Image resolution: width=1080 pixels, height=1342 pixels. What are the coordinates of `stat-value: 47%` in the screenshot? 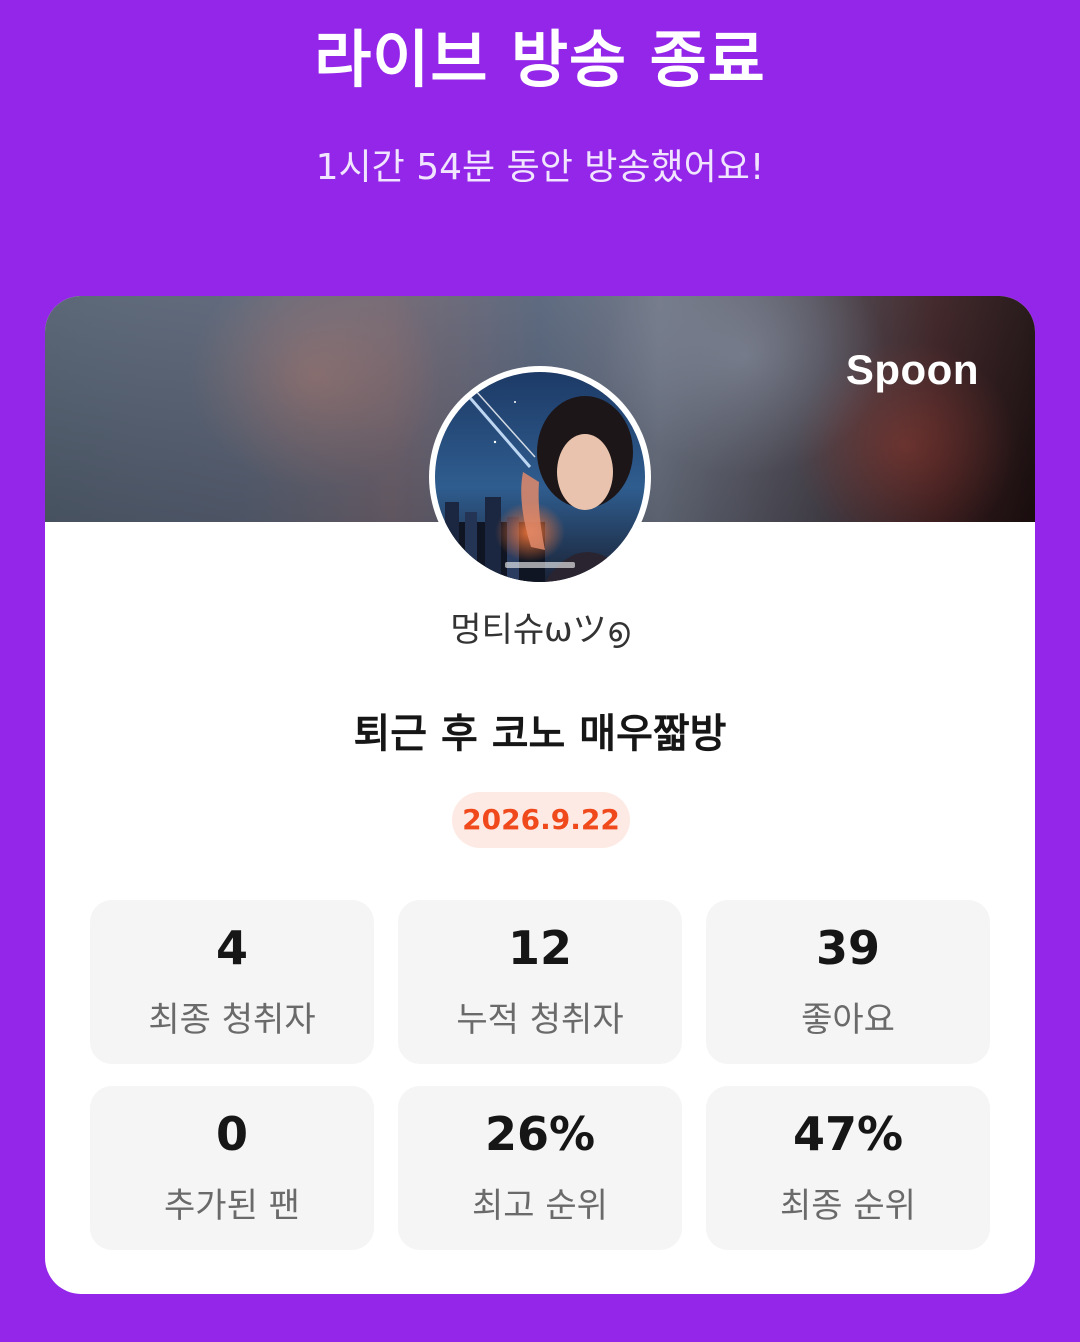 It's located at (848, 1134).